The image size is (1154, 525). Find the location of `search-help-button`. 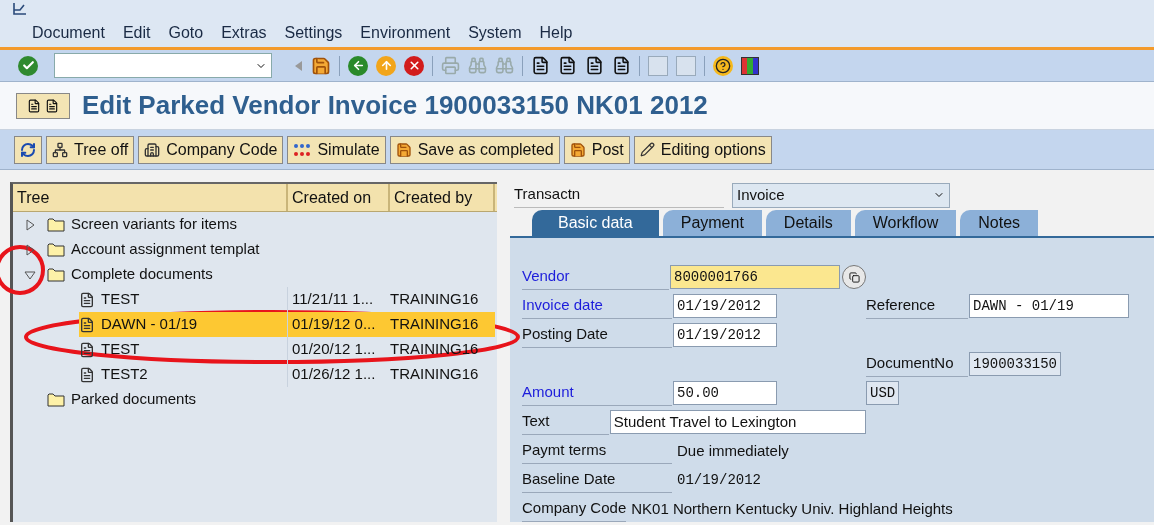

search-help-button is located at coordinates (854, 277).